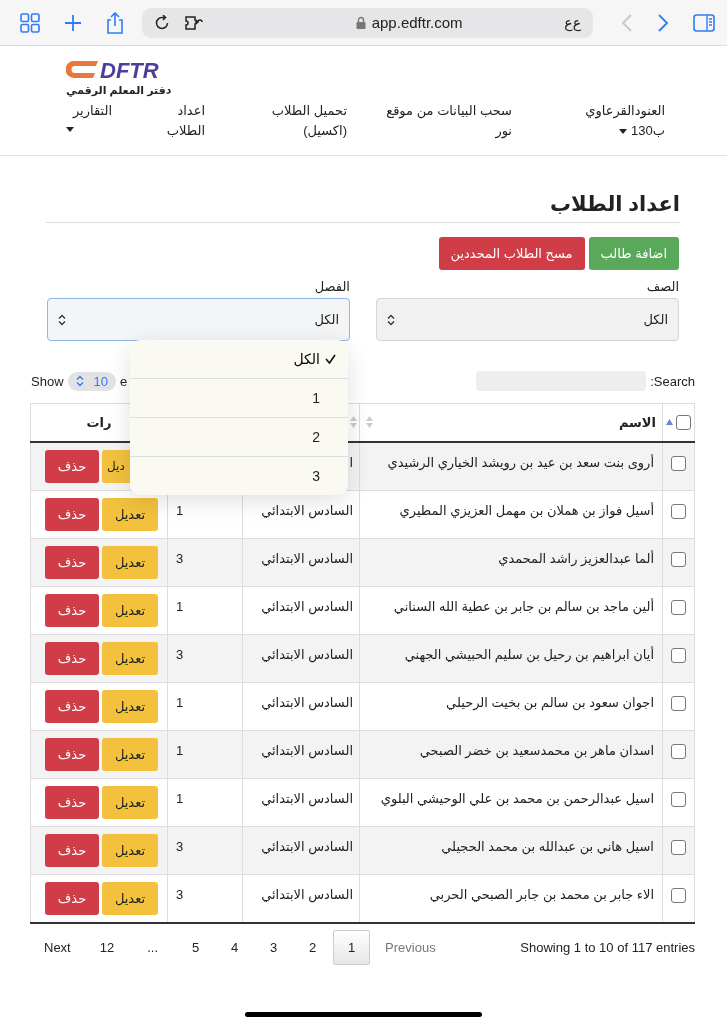  What do you see at coordinates (303, 121) in the screenshot?
I see `nav-link: تحميل الطلاب (اكسيل)` at bounding box center [303, 121].